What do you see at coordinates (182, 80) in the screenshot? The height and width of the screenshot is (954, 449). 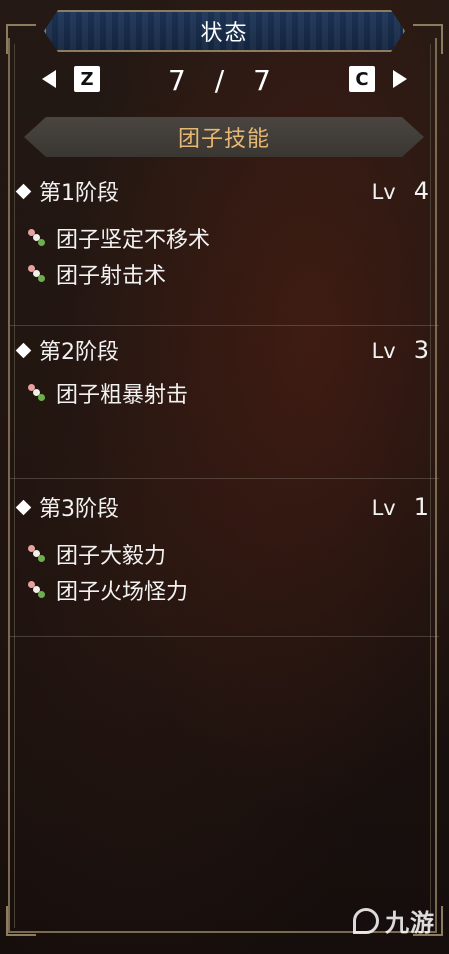 I see `current-page: 7` at bounding box center [182, 80].